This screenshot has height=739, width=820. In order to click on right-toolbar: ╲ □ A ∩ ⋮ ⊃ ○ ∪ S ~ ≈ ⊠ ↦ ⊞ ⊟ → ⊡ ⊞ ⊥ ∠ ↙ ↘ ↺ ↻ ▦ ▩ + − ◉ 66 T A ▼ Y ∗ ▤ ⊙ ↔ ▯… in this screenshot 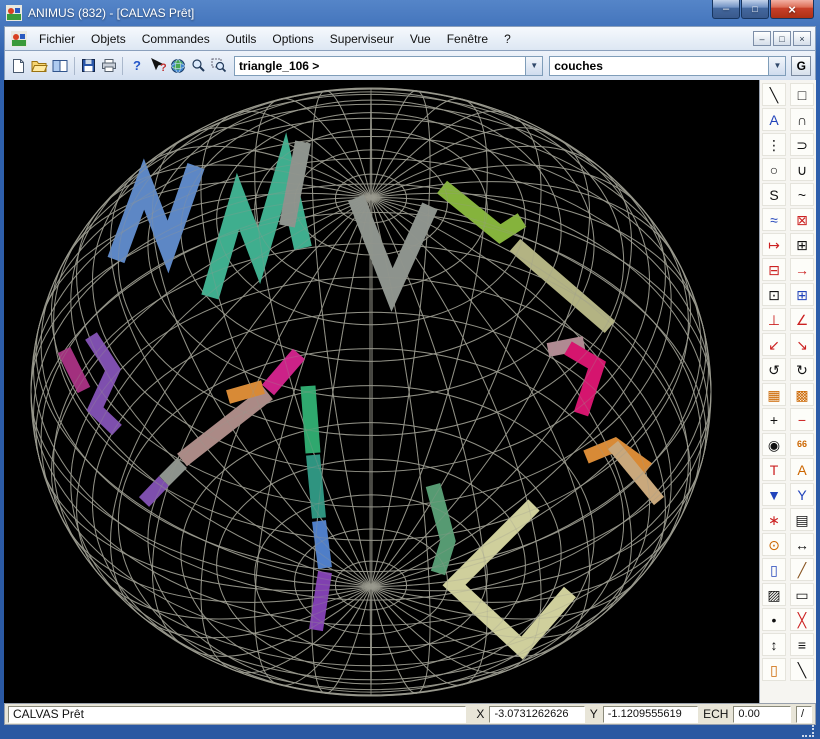, I will do `click(787, 391)`.